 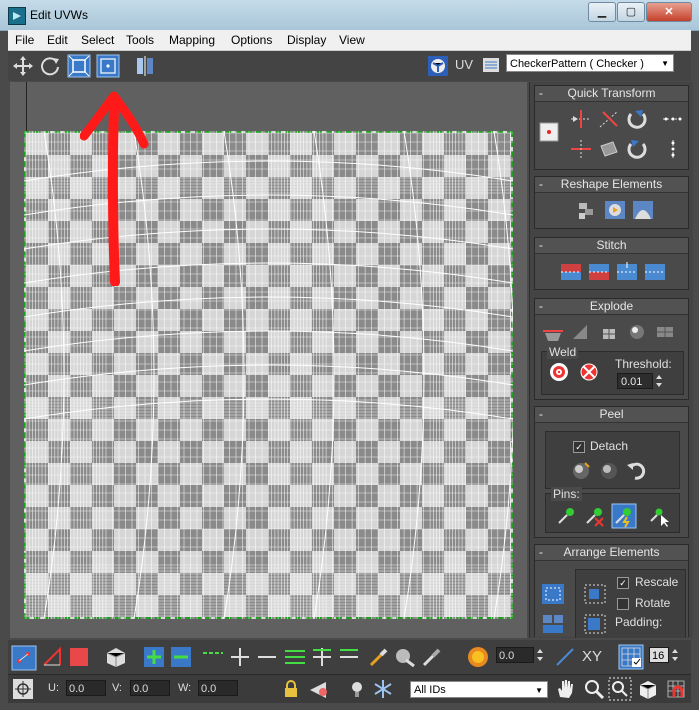 I want to click on flatten-by-smoothing-icon, so click(x=665, y=332).